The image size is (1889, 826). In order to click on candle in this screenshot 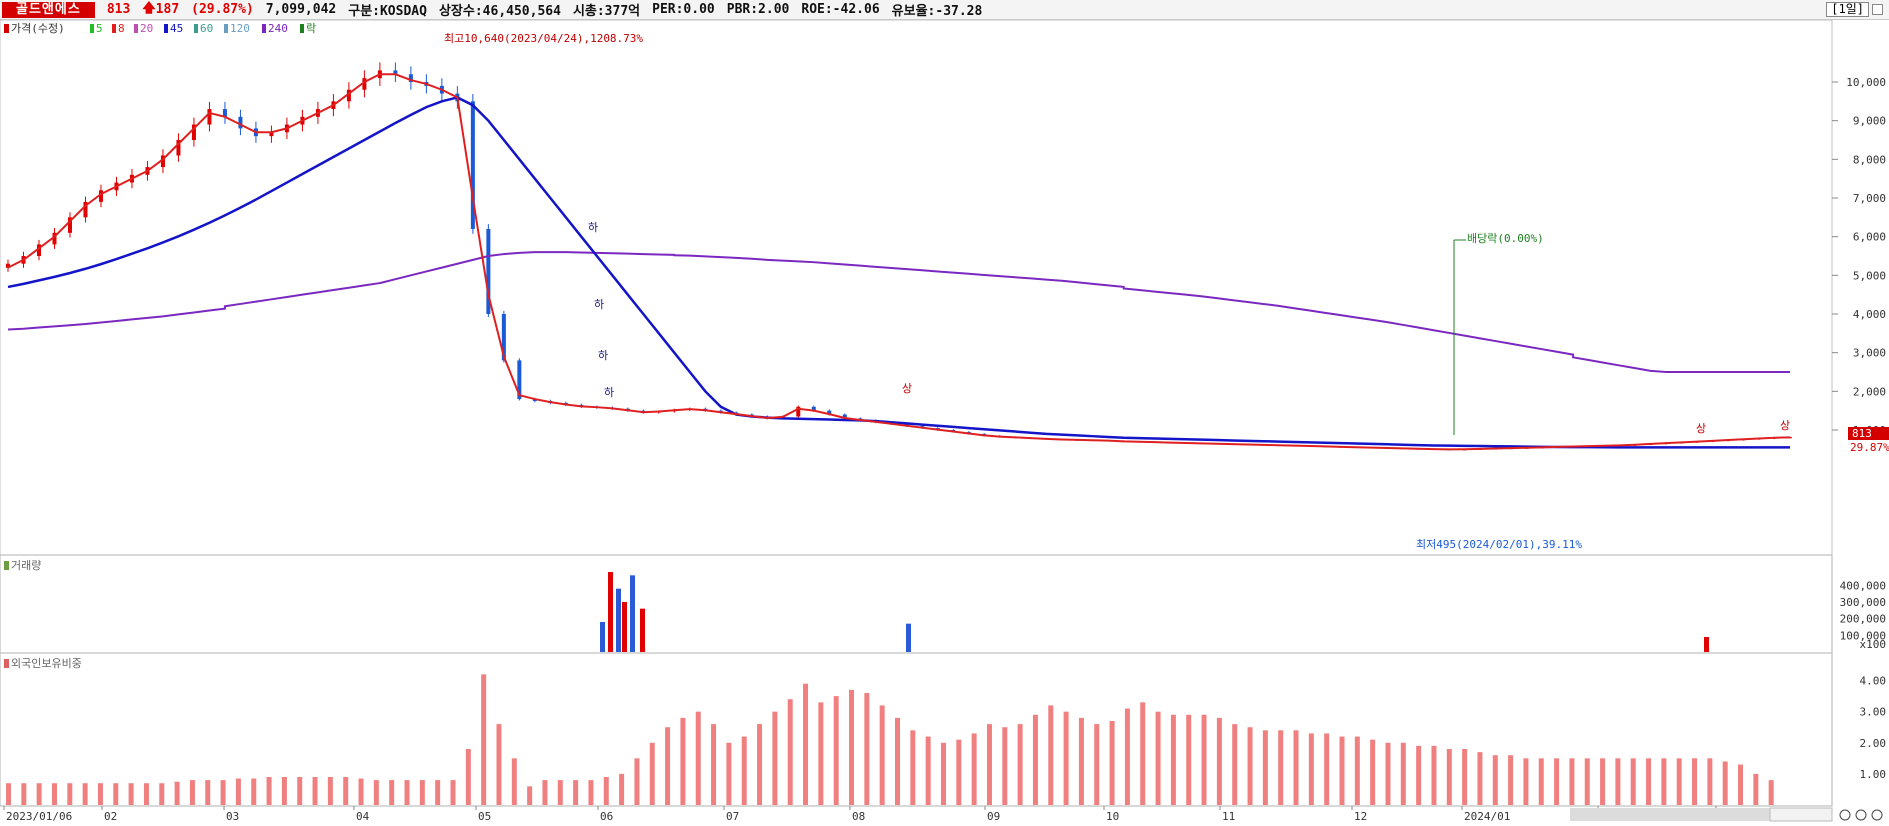, I will do `click(209, 117)`.